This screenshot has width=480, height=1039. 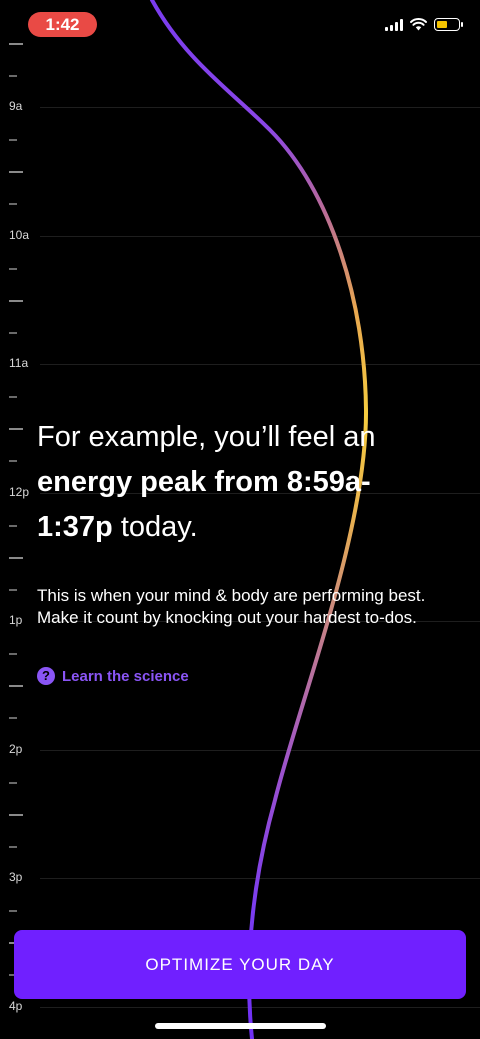 What do you see at coordinates (62, 24) in the screenshot?
I see `status-time: 1:42` at bounding box center [62, 24].